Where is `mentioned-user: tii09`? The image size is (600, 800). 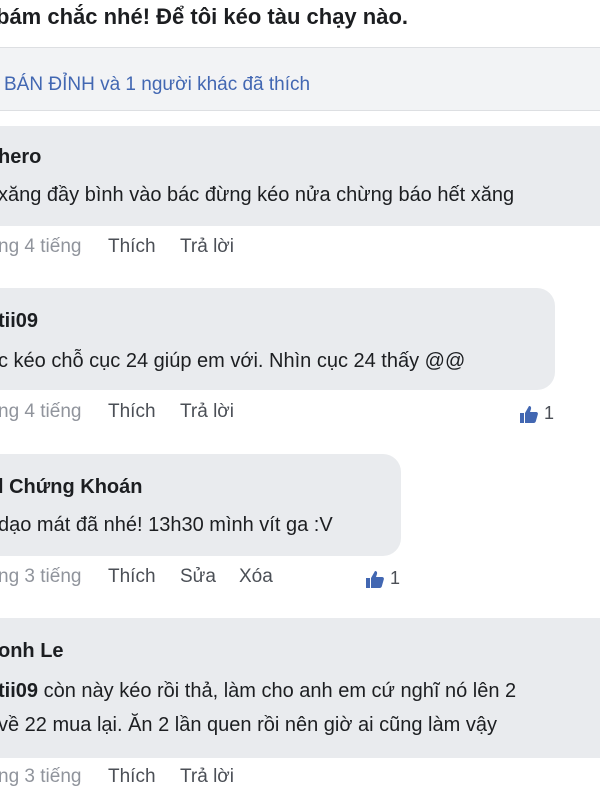 mentioned-user: tii09 is located at coordinates (19, 691).